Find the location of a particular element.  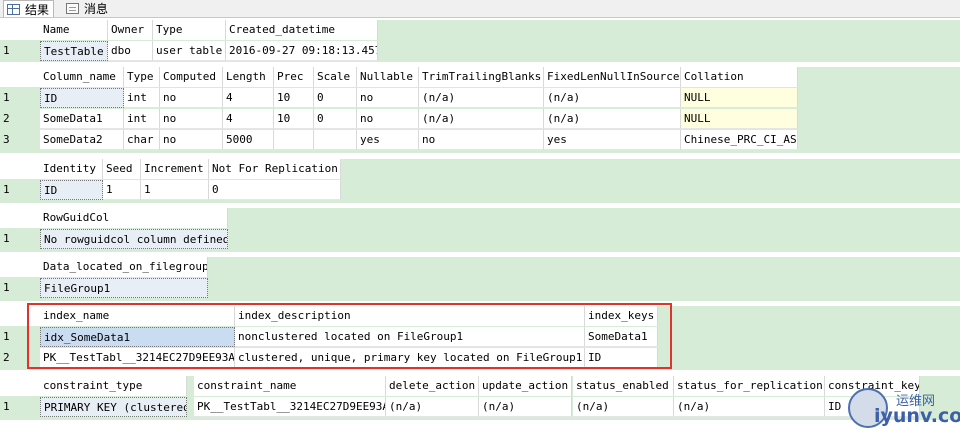

watermark-brand-en: iyunv.com is located at coordinates (917, 416).